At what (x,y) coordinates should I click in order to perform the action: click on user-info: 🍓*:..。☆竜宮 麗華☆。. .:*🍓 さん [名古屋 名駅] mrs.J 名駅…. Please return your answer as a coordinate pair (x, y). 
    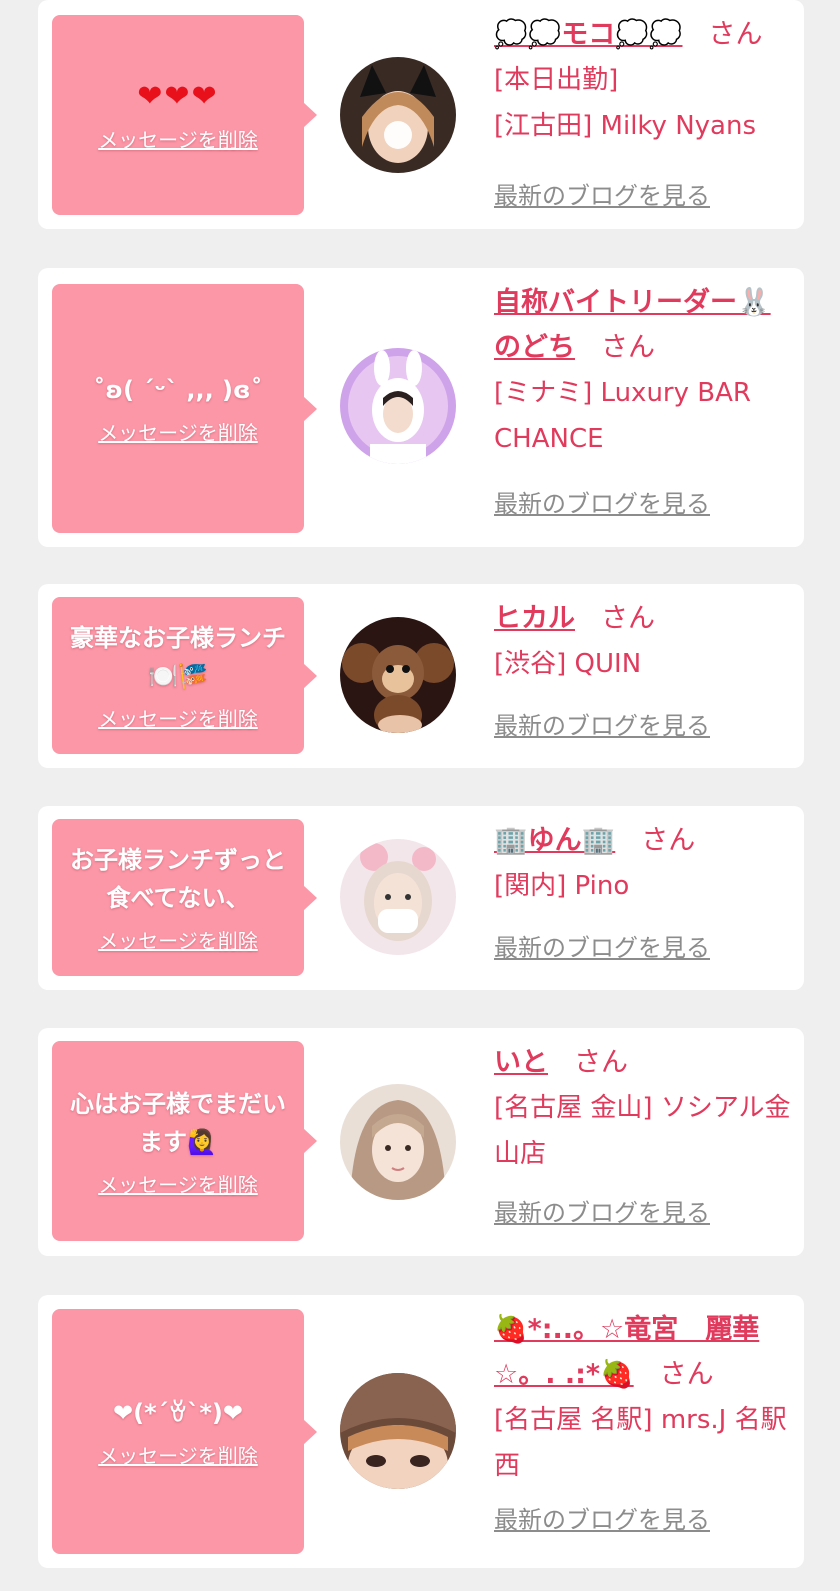
    Looking at the image, I should click on (644, 1398).